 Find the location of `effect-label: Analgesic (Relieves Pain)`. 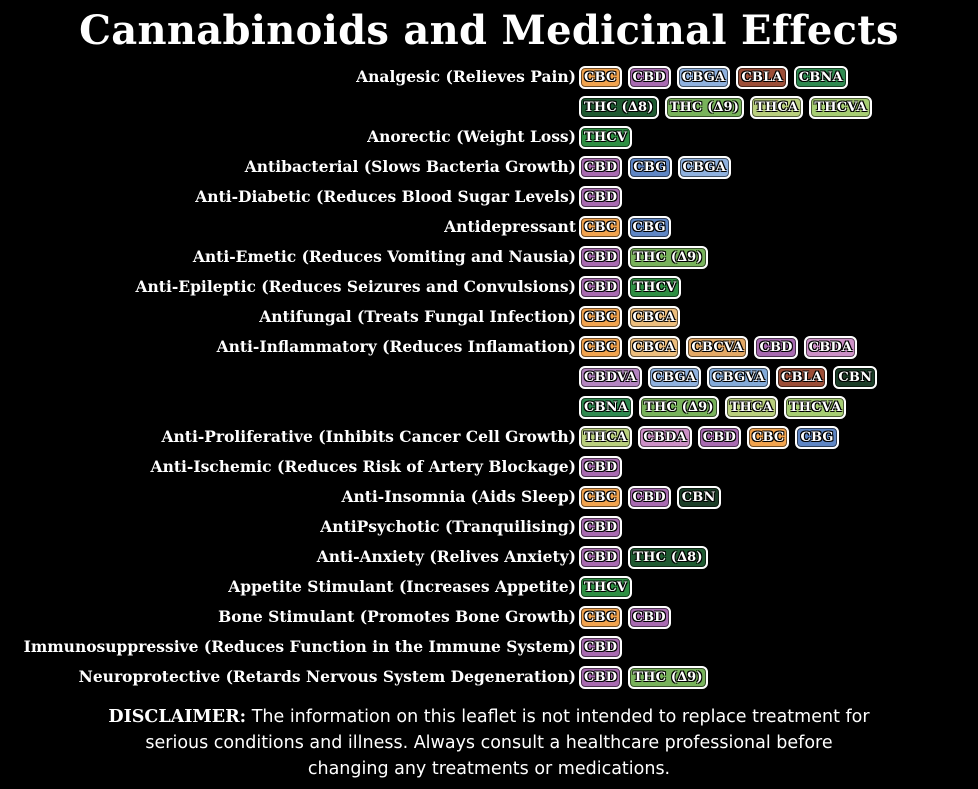

effect-label: Analgesic (Relieves Pain) is located at coordinates (466, 76).